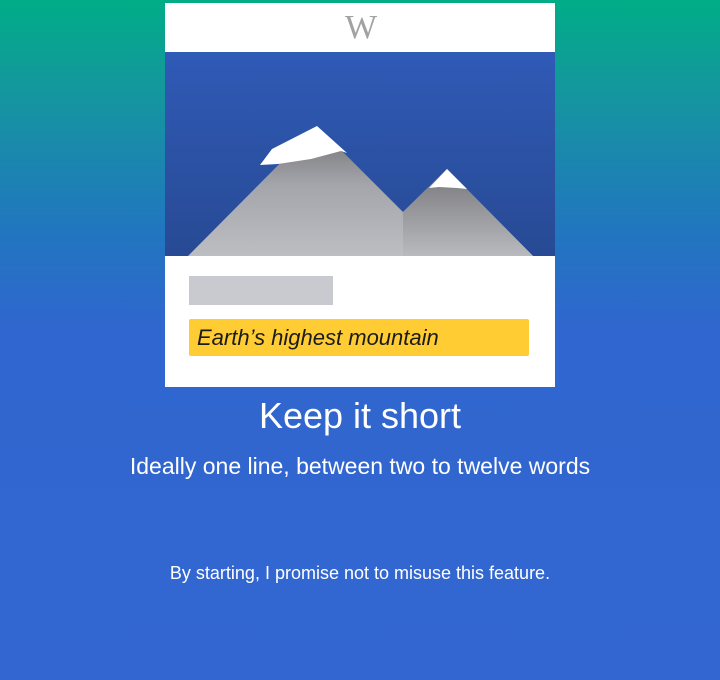  I want to click on wikipedia-logo: W, so click(360, 27).